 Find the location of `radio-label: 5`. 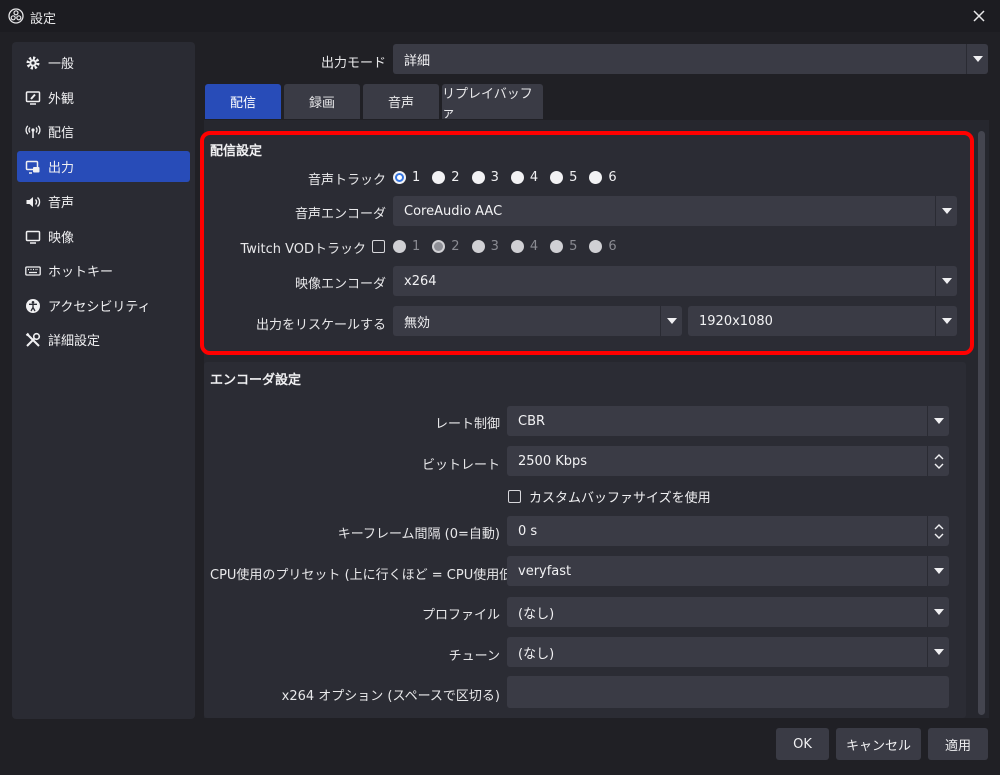

radio-label: 5 is located at coordinates (573, 246).